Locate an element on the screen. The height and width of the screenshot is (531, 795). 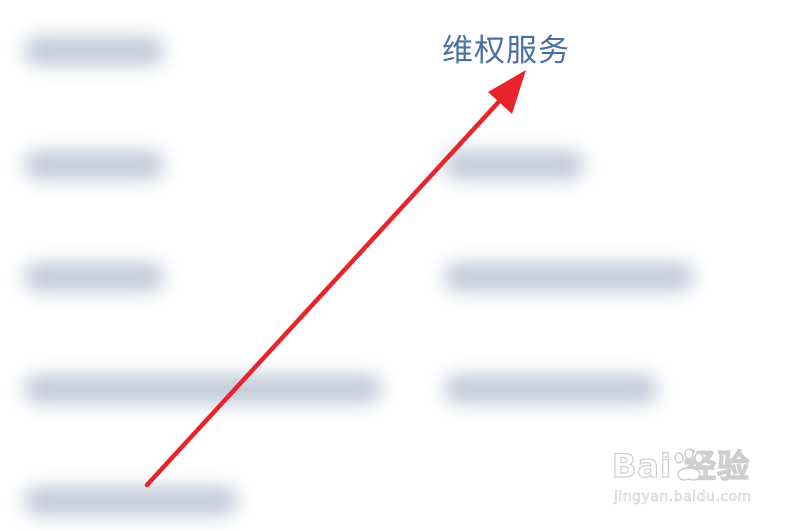
baidu-jingyan-watermark: Bai 经验 jingyan.baidu.com is located at coordinates (699, 481).